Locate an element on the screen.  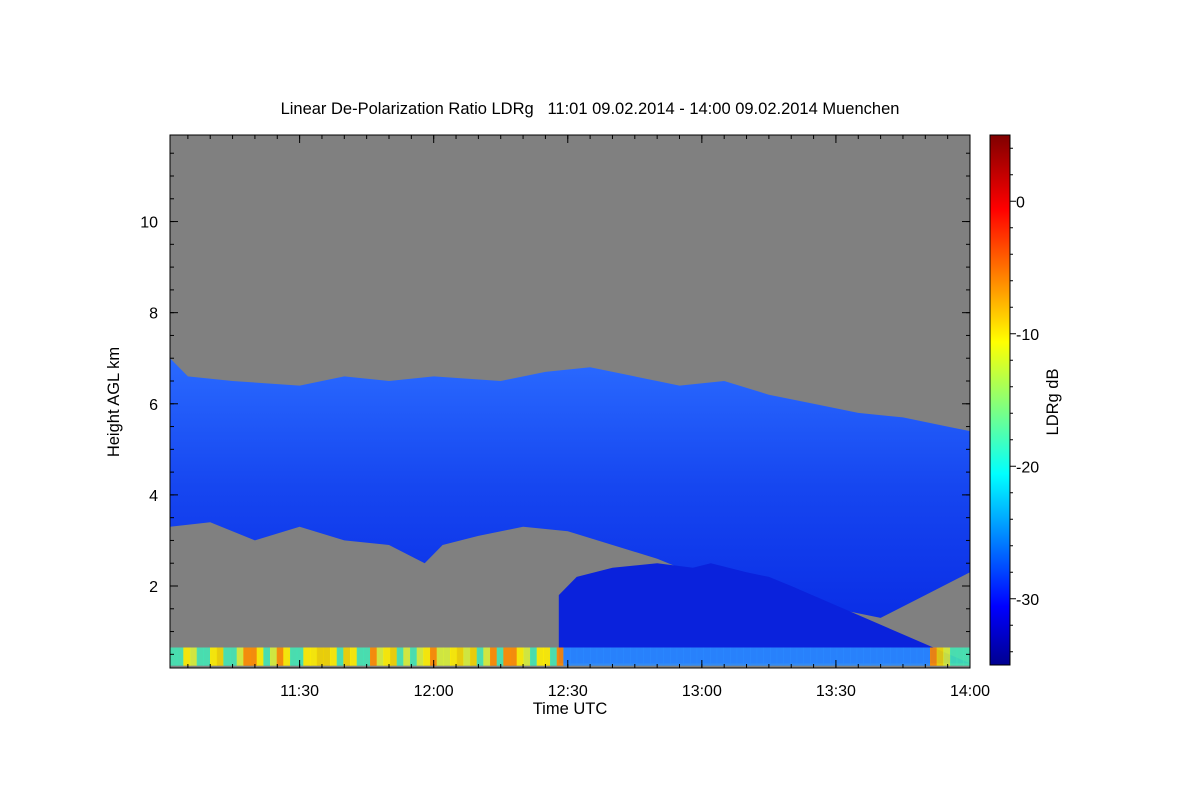
x-tick-label: 12:30 is located at coordinates (568, 691).